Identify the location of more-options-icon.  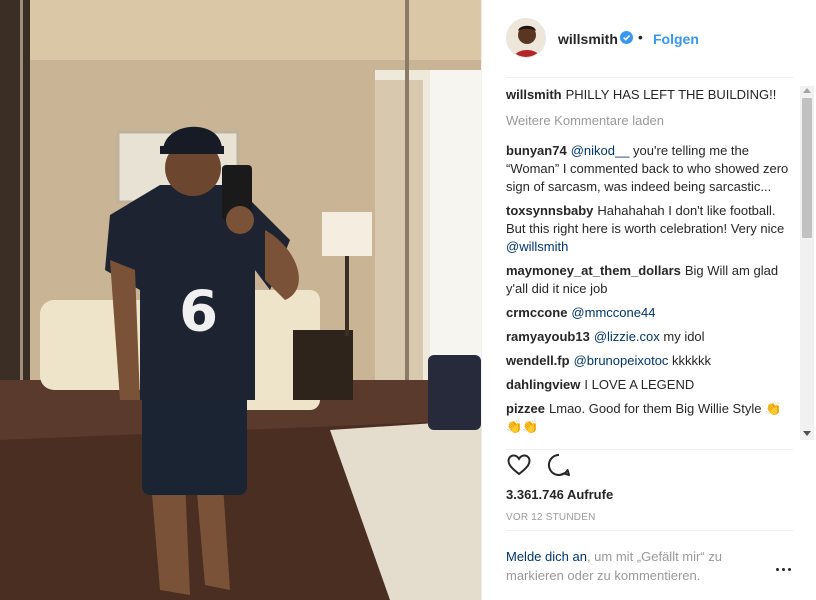
(785, 570).